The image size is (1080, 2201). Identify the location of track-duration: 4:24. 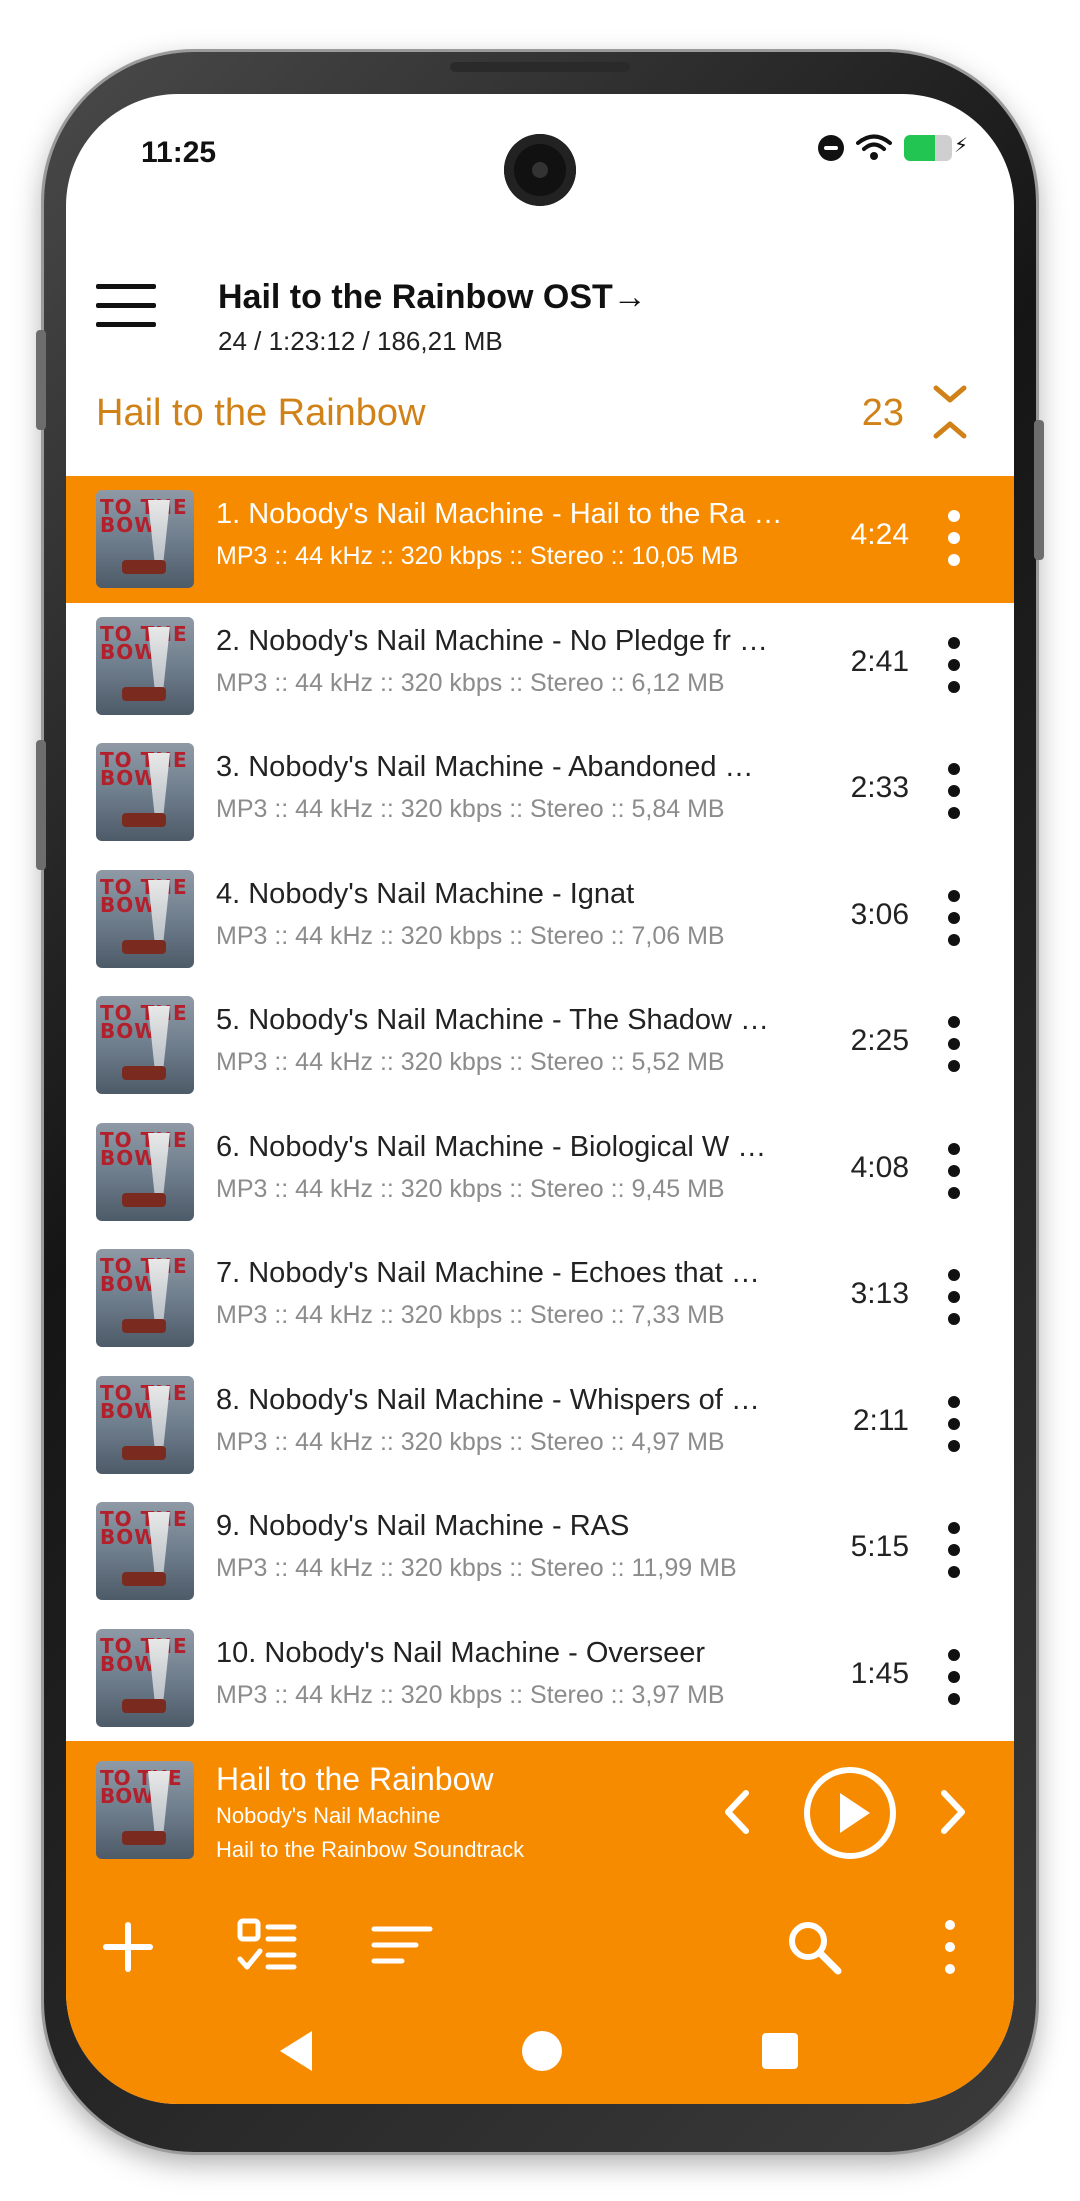
(879, 534).